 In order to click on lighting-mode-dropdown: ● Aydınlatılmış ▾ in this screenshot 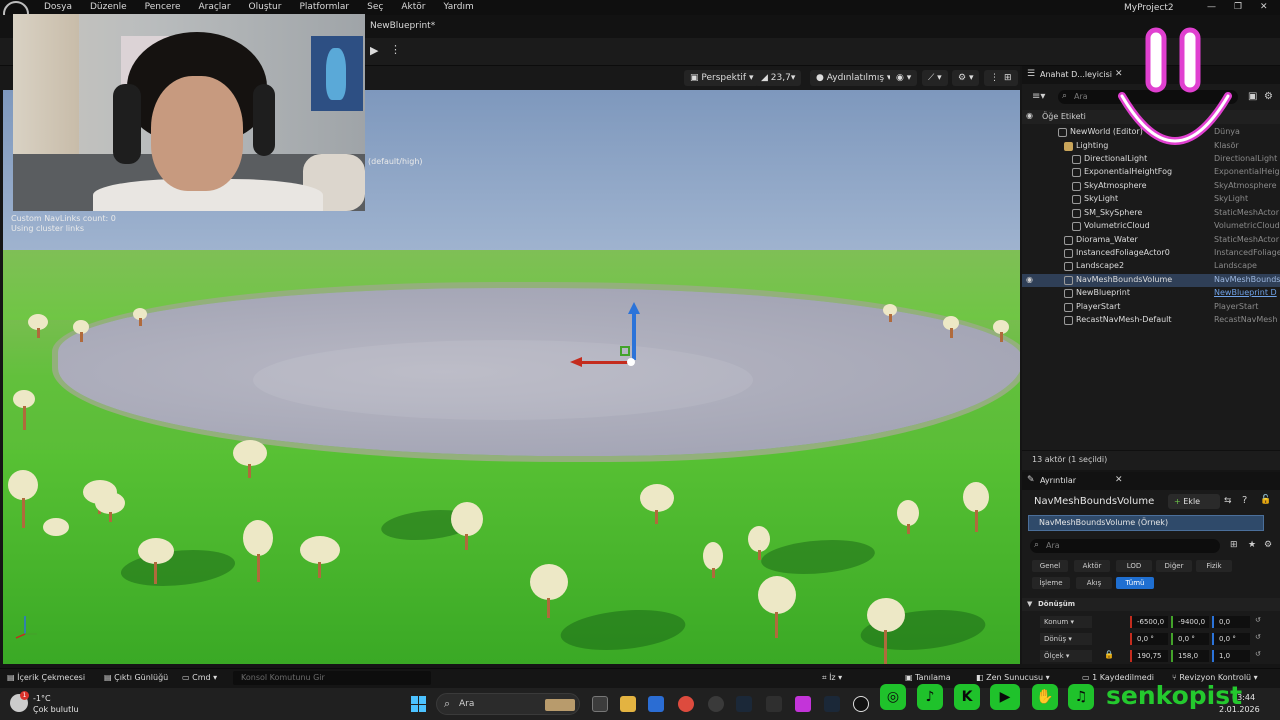, I will do `click(854, 78)`.